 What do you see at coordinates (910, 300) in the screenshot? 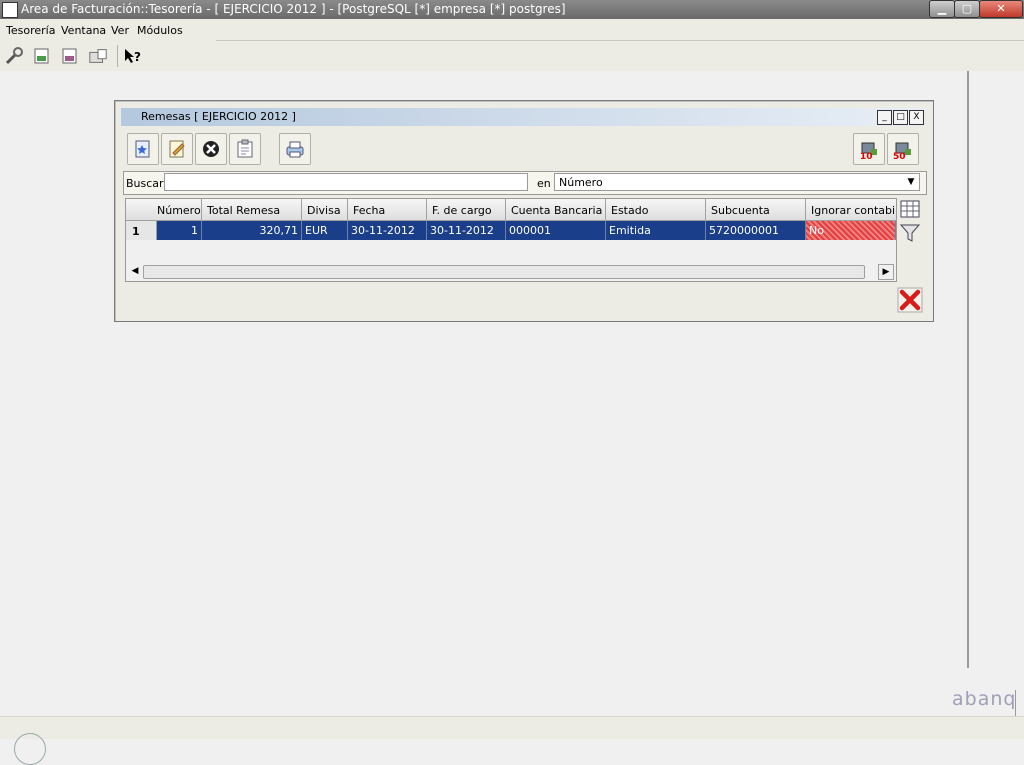
I see `close-form-icon` at bounding box center [910, 300].